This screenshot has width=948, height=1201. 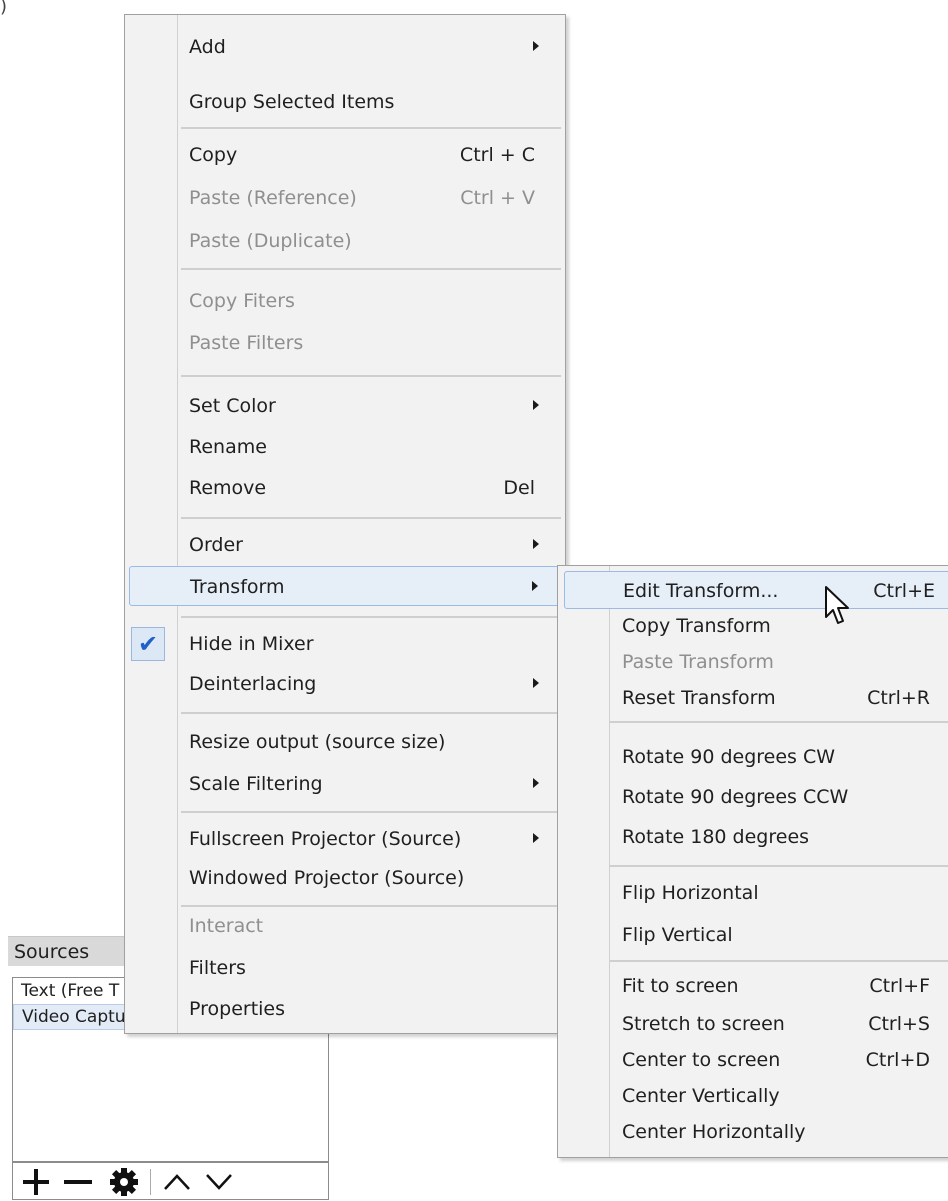 What do you see at coordinates (753, 662) in the screenshot?
I see `menu-item-paste-transform: Paste Transform` at bounding box center [753, 662].